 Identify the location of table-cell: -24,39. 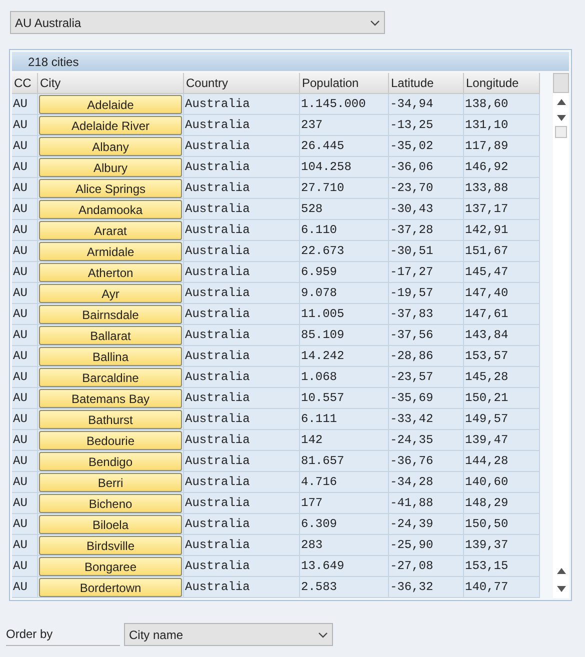
(426, 524).